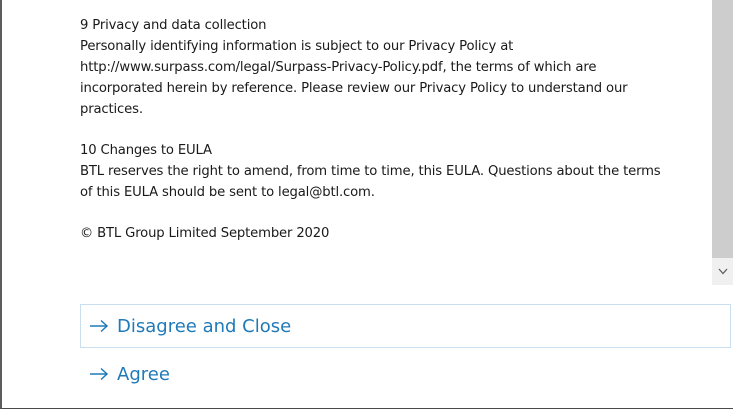 The height and width of the screenshot is (409, 733). What do you see at coordinates (204, 326) in the screenshot?
I see `disagree-button-label: Disagree and Close` at bounding box center [204, 326].